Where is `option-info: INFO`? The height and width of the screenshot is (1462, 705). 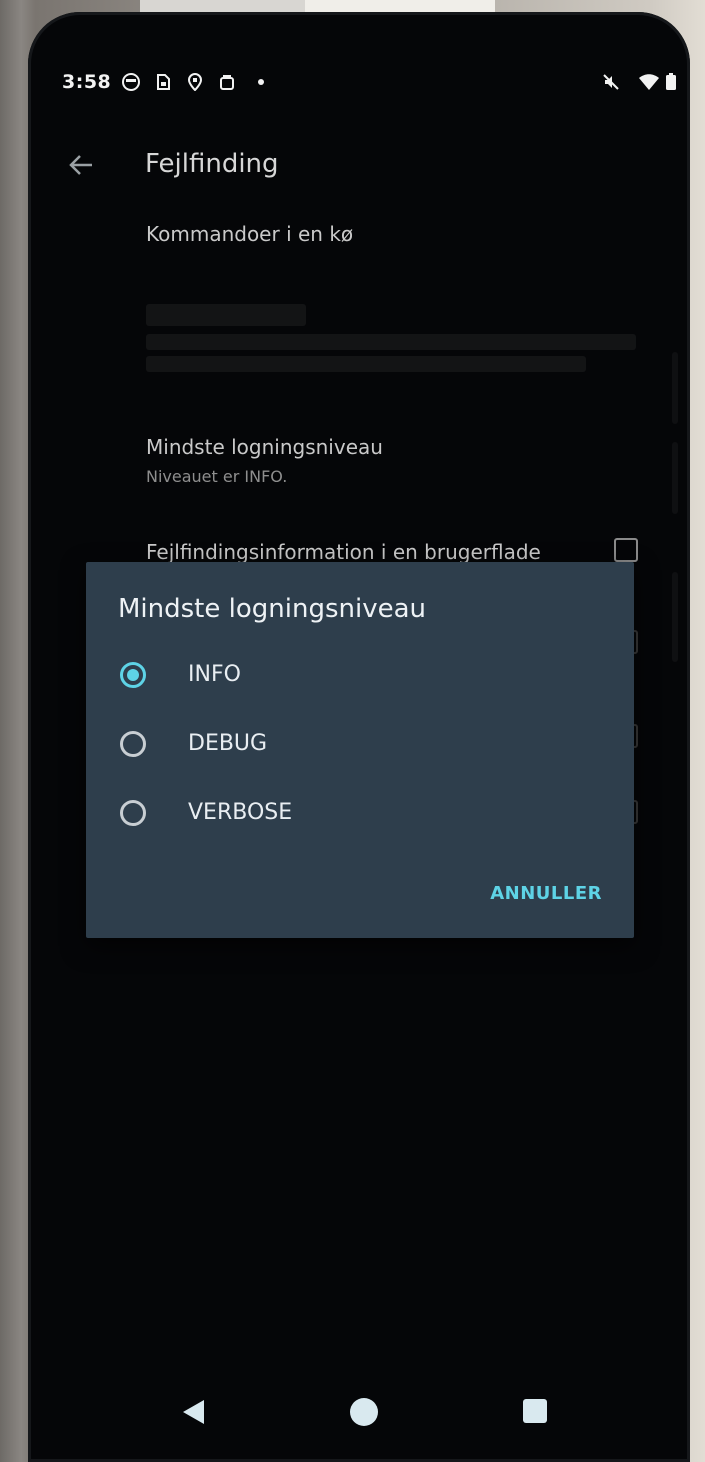 option-info: INFO is located at coordinates (350, 677).